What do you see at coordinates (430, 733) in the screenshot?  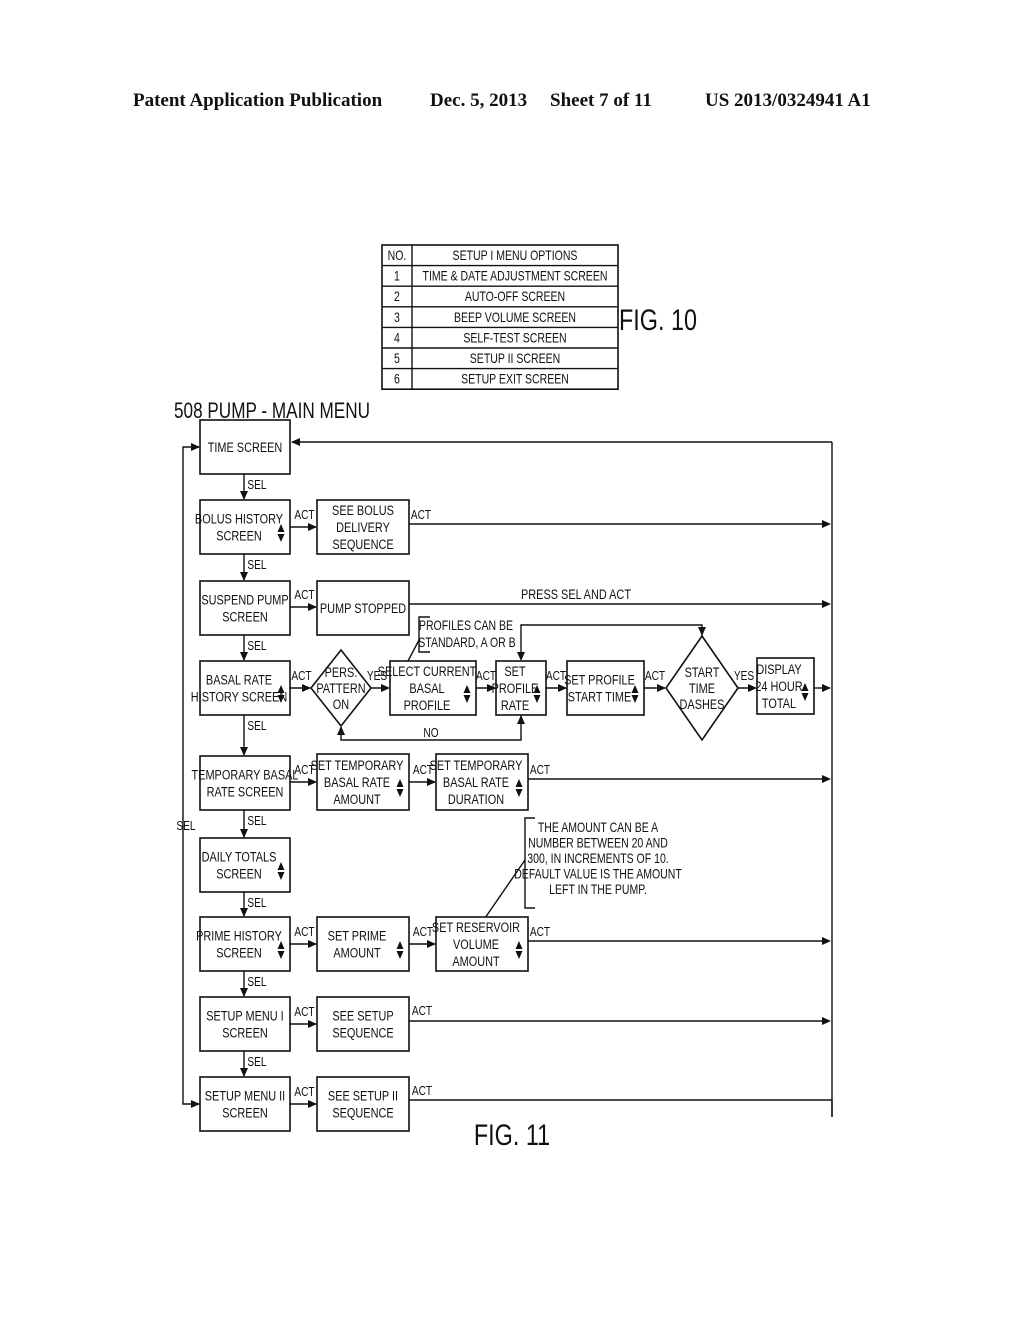 I see `no-label: NO` at bounding box center [430, 733].